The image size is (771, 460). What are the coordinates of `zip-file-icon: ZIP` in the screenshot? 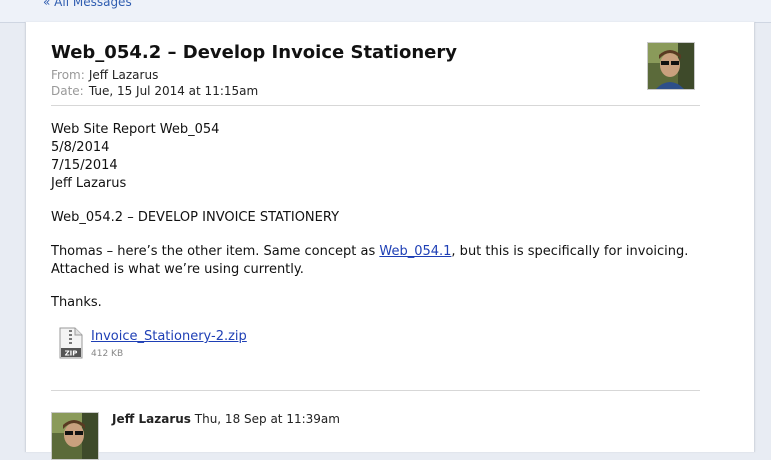 It's located at (71, 343).